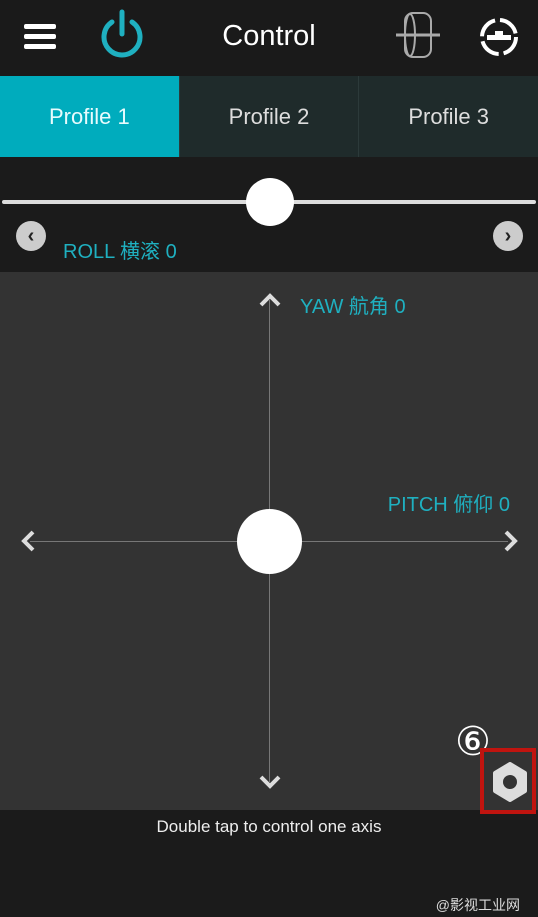 The image size is (538, 917). I want to click on profile-tabs: Profile 1 Profile 2 Profile 3, so click(269, 116).